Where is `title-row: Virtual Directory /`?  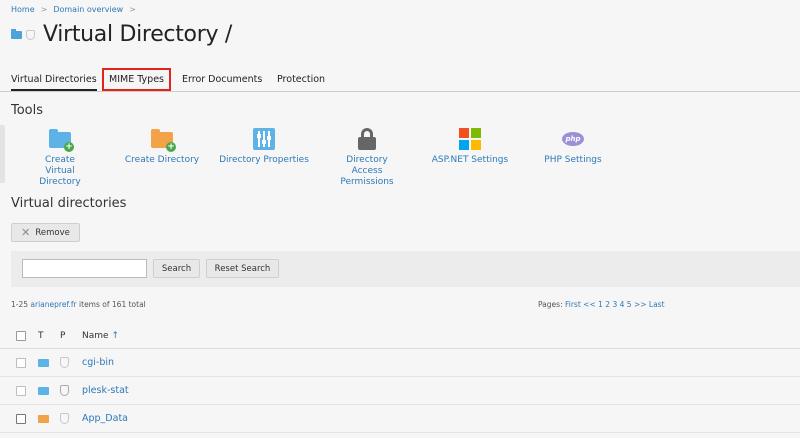
title-row: Virtual Directory / is located at coordinates (121, 34).